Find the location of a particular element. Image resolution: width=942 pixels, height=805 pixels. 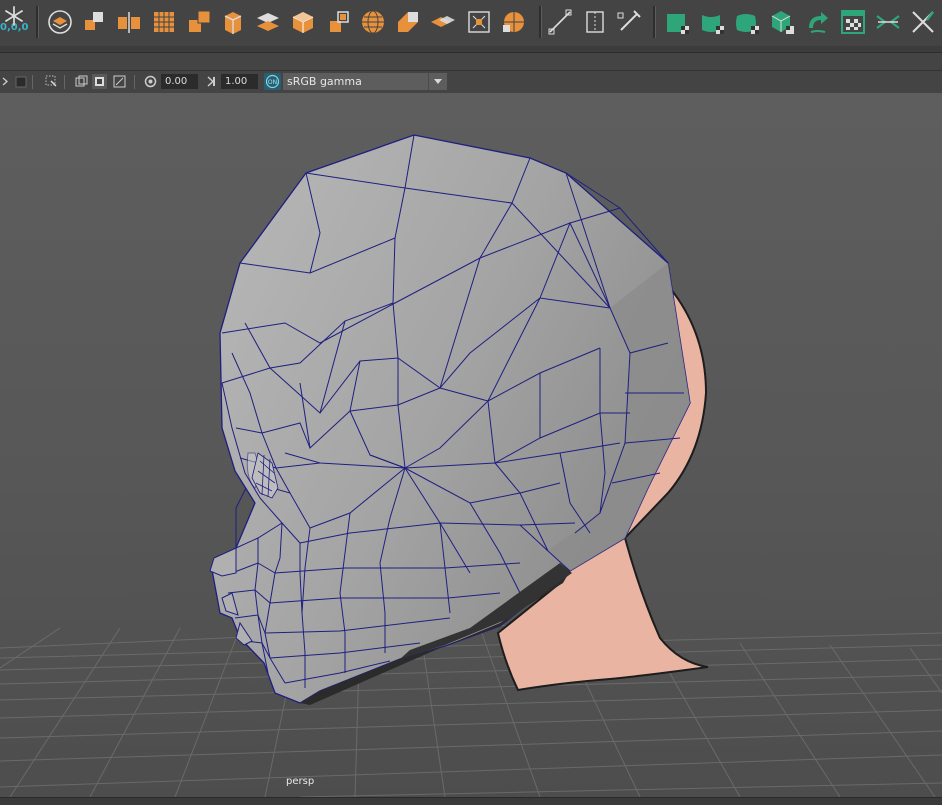

chevron-down-icon is located at coordinates (437, 81).